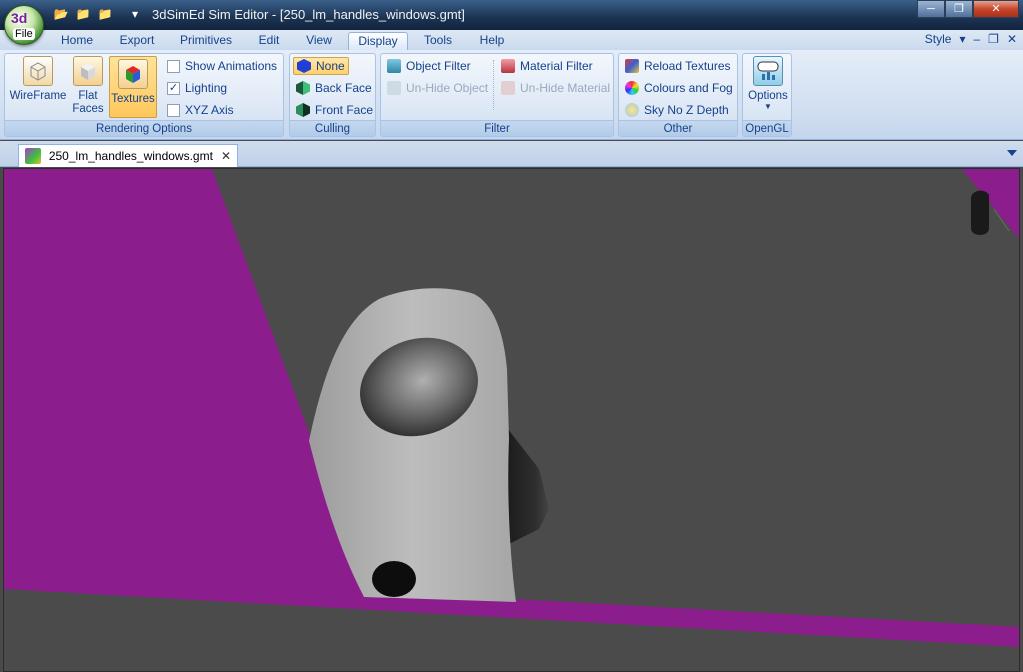 Image resolution: width=1023 pixels, height=672 pixels. Describe the element at coordinates (979, 212) in the screenshot. I see `distant-knob` at that location.